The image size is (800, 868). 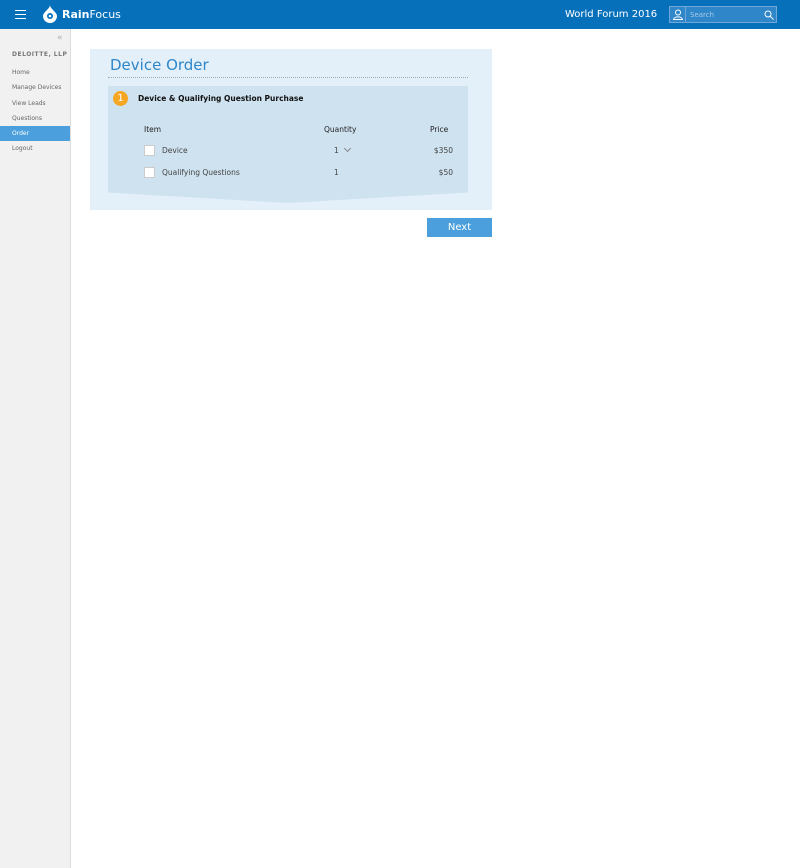 What do you see at coordinates (400, 14) in the screenshot?
I see `top-bar: RainFocus World Forum 2016` at bounding box center [400, 14].